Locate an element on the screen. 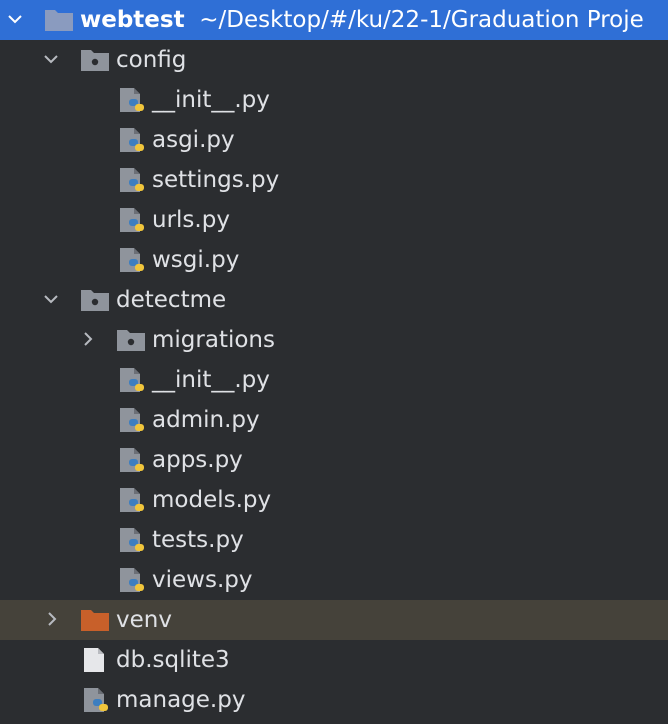 This screenshot has width=668, height=724. tree-item-label: settings.py is located at coordinates (216, 180).